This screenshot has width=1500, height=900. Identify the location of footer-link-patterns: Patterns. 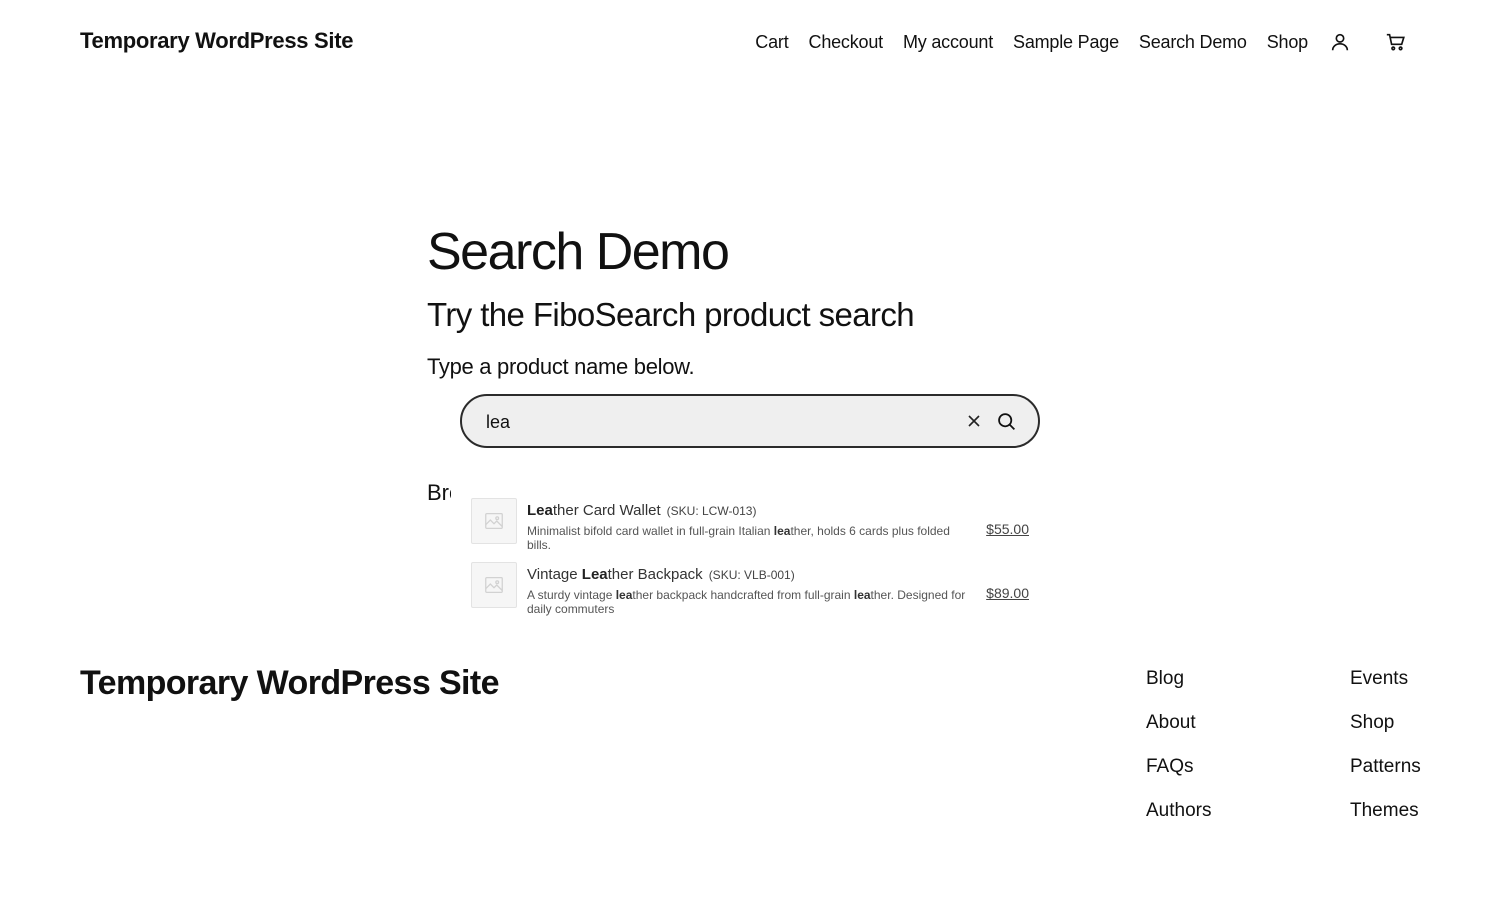
(1385, 767).